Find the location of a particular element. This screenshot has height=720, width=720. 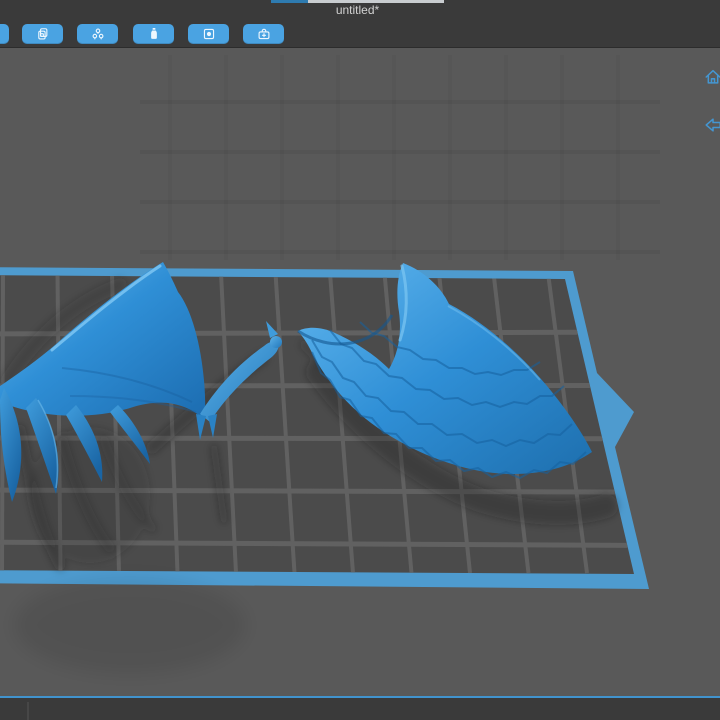

copy-icon is located at coordinates (42, 34).